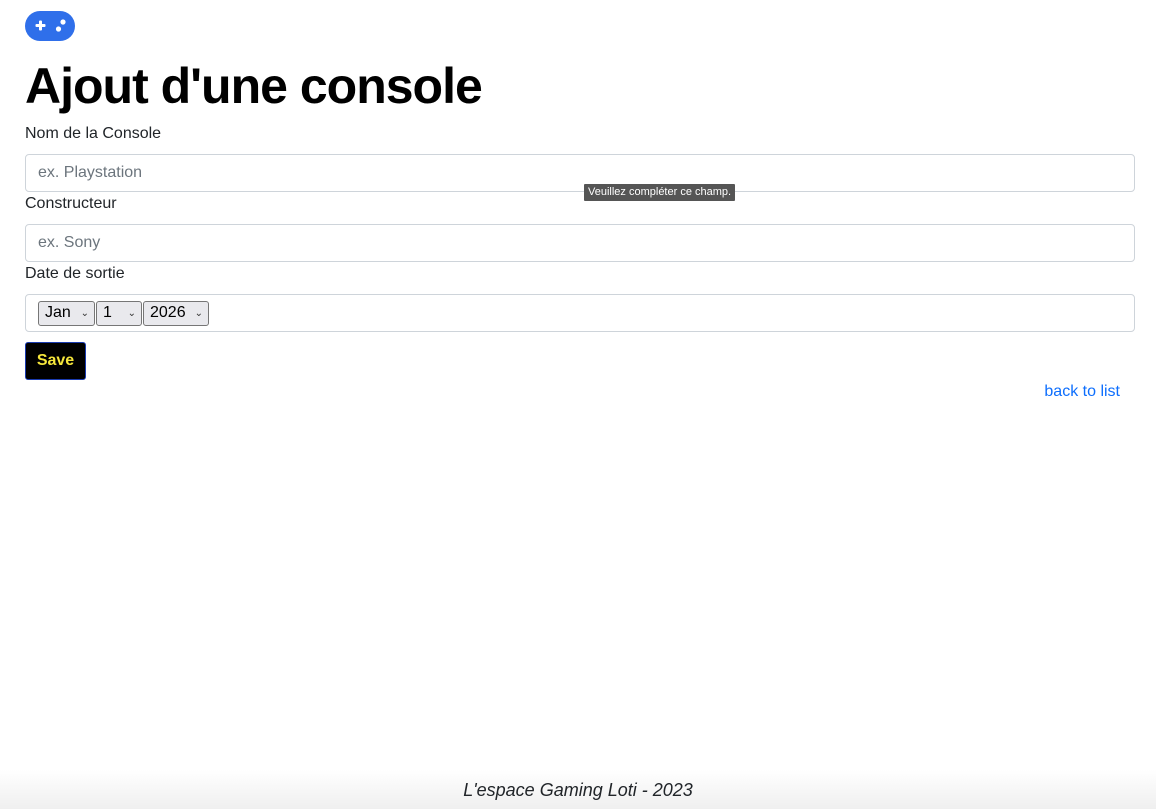  I want to click on year-select: 2026 ⌄, so click(176, 313).